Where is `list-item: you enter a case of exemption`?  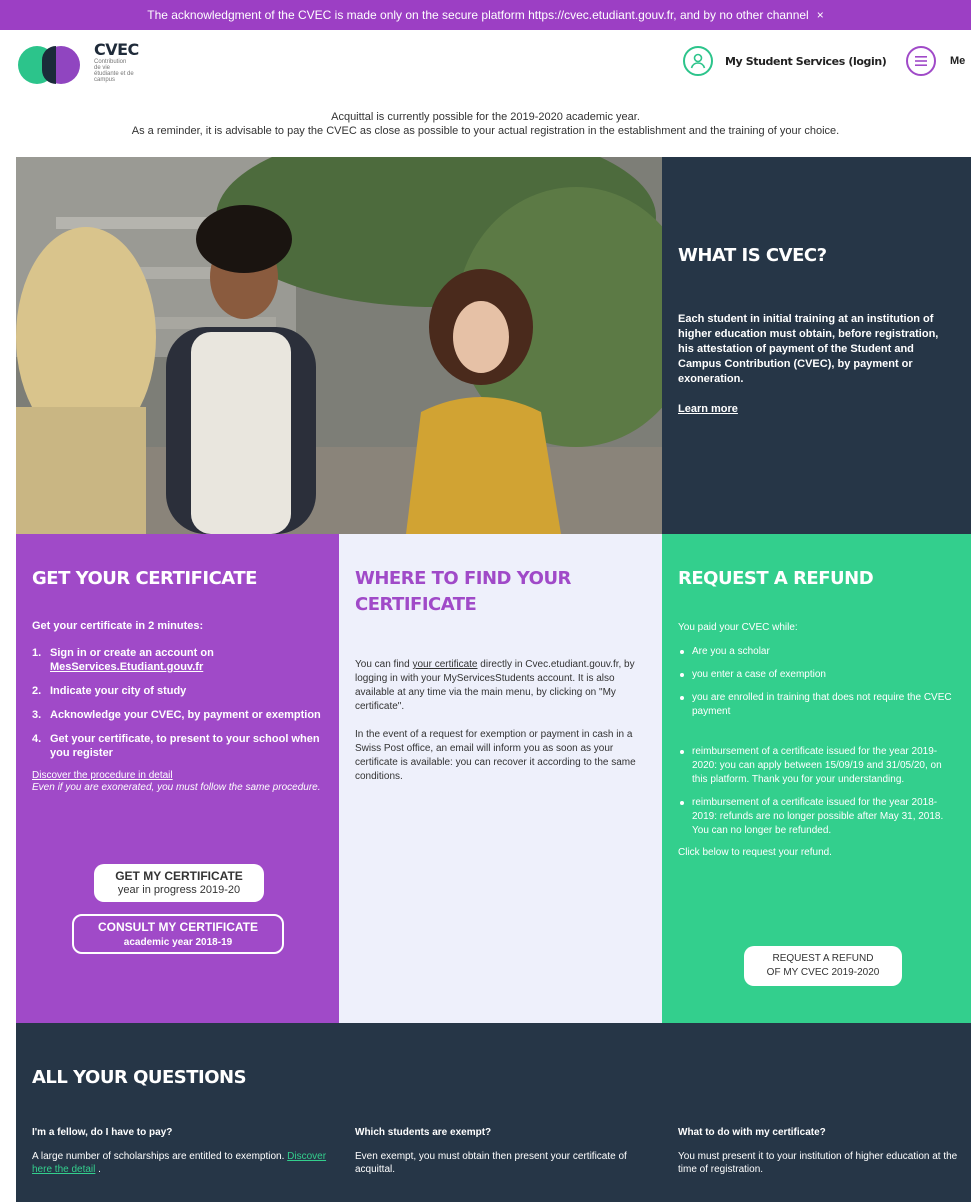 list-item: you enter a case of exemption is located at coordinates (816, 675).